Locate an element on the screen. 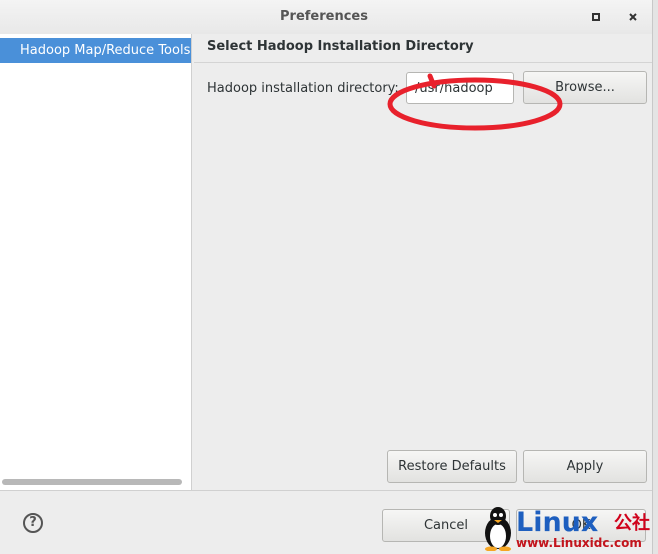 The image size is (658, 554). watermark: Linux 公社 www.Linuxidc.com is located at coordinates (569, 528).